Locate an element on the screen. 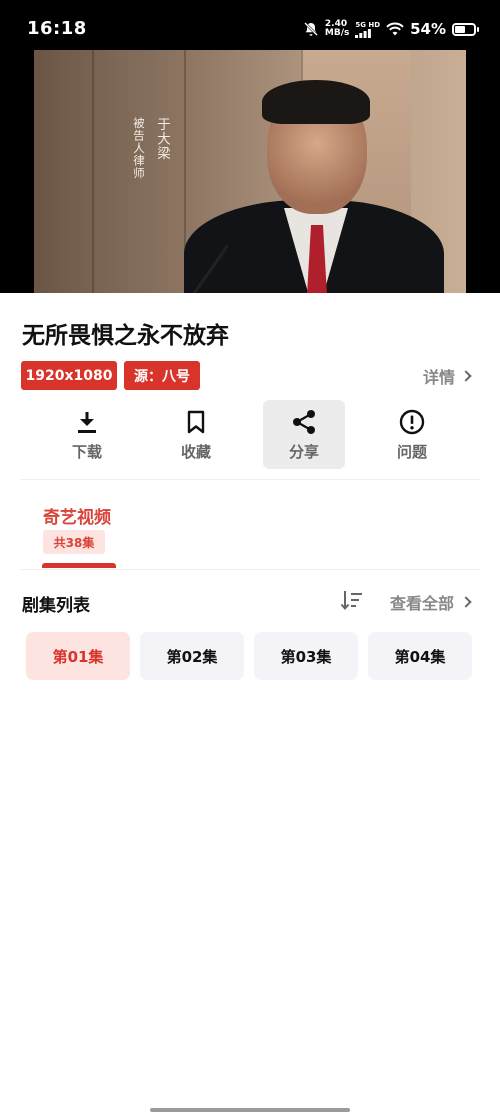 Image resolution: width=500 pixels, height=1115 pixels. episode-chip: 第02集 is located at coordinates (192, 656).